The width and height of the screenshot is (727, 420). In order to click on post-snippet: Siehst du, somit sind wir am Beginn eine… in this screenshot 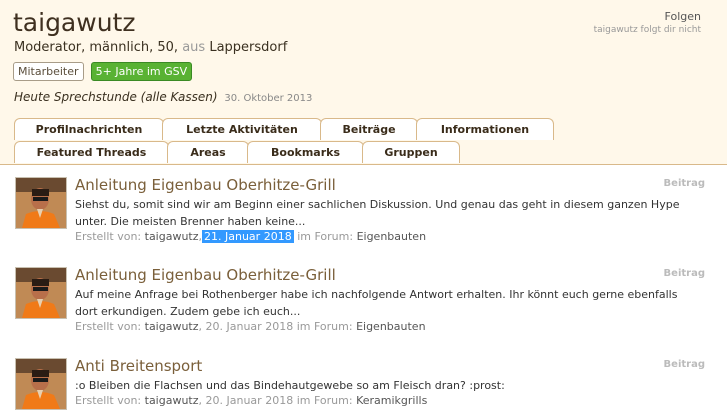, I will do `click(385, 213)`.